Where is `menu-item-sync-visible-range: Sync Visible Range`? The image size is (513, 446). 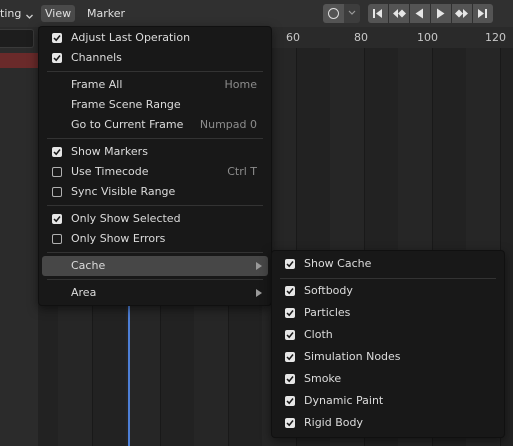
menu-item-sync-visible-range: Sync Visible Range is located at coordinates (155, 192).